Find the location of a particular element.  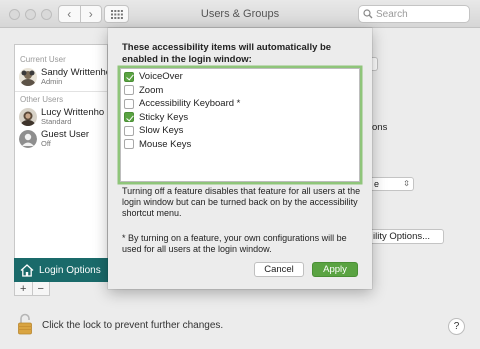

title-bar: ‹ › Users & Groups is located at coordinates (240, 14).